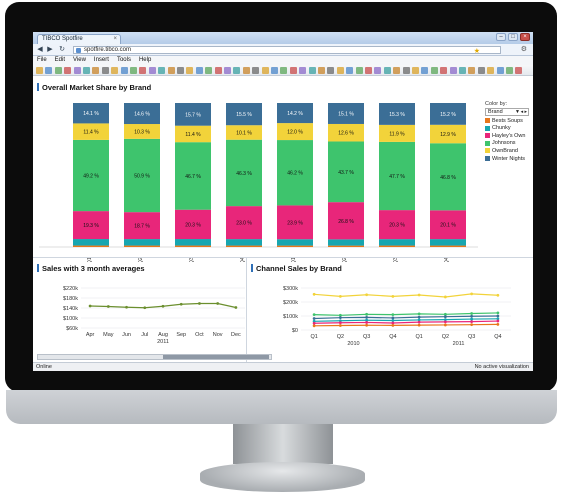  Describe the element at coordinates (108, 50) in the screenshot. I see `url-text: spotfire.tibco.com` at that location.